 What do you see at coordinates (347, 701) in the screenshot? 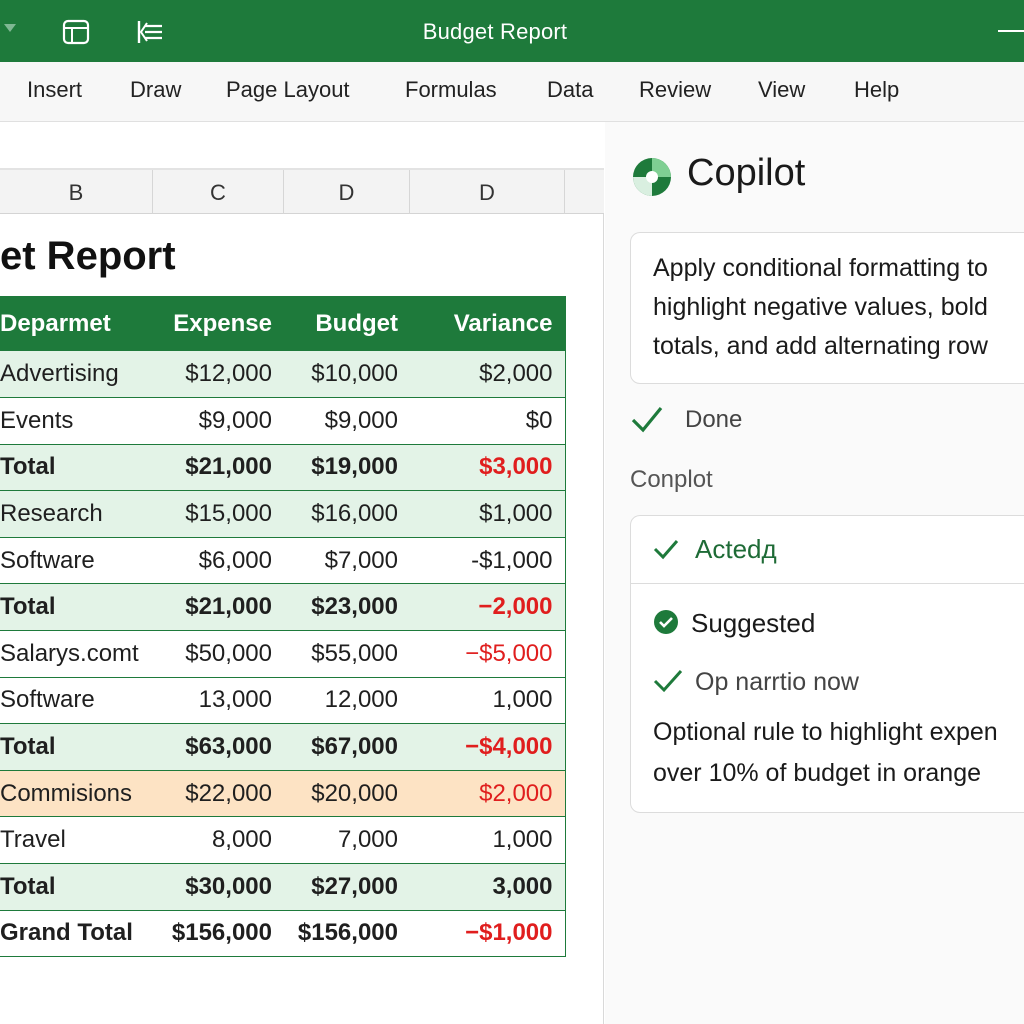
I see `cell-budget: 12,000` at bounding box center [347, 701].